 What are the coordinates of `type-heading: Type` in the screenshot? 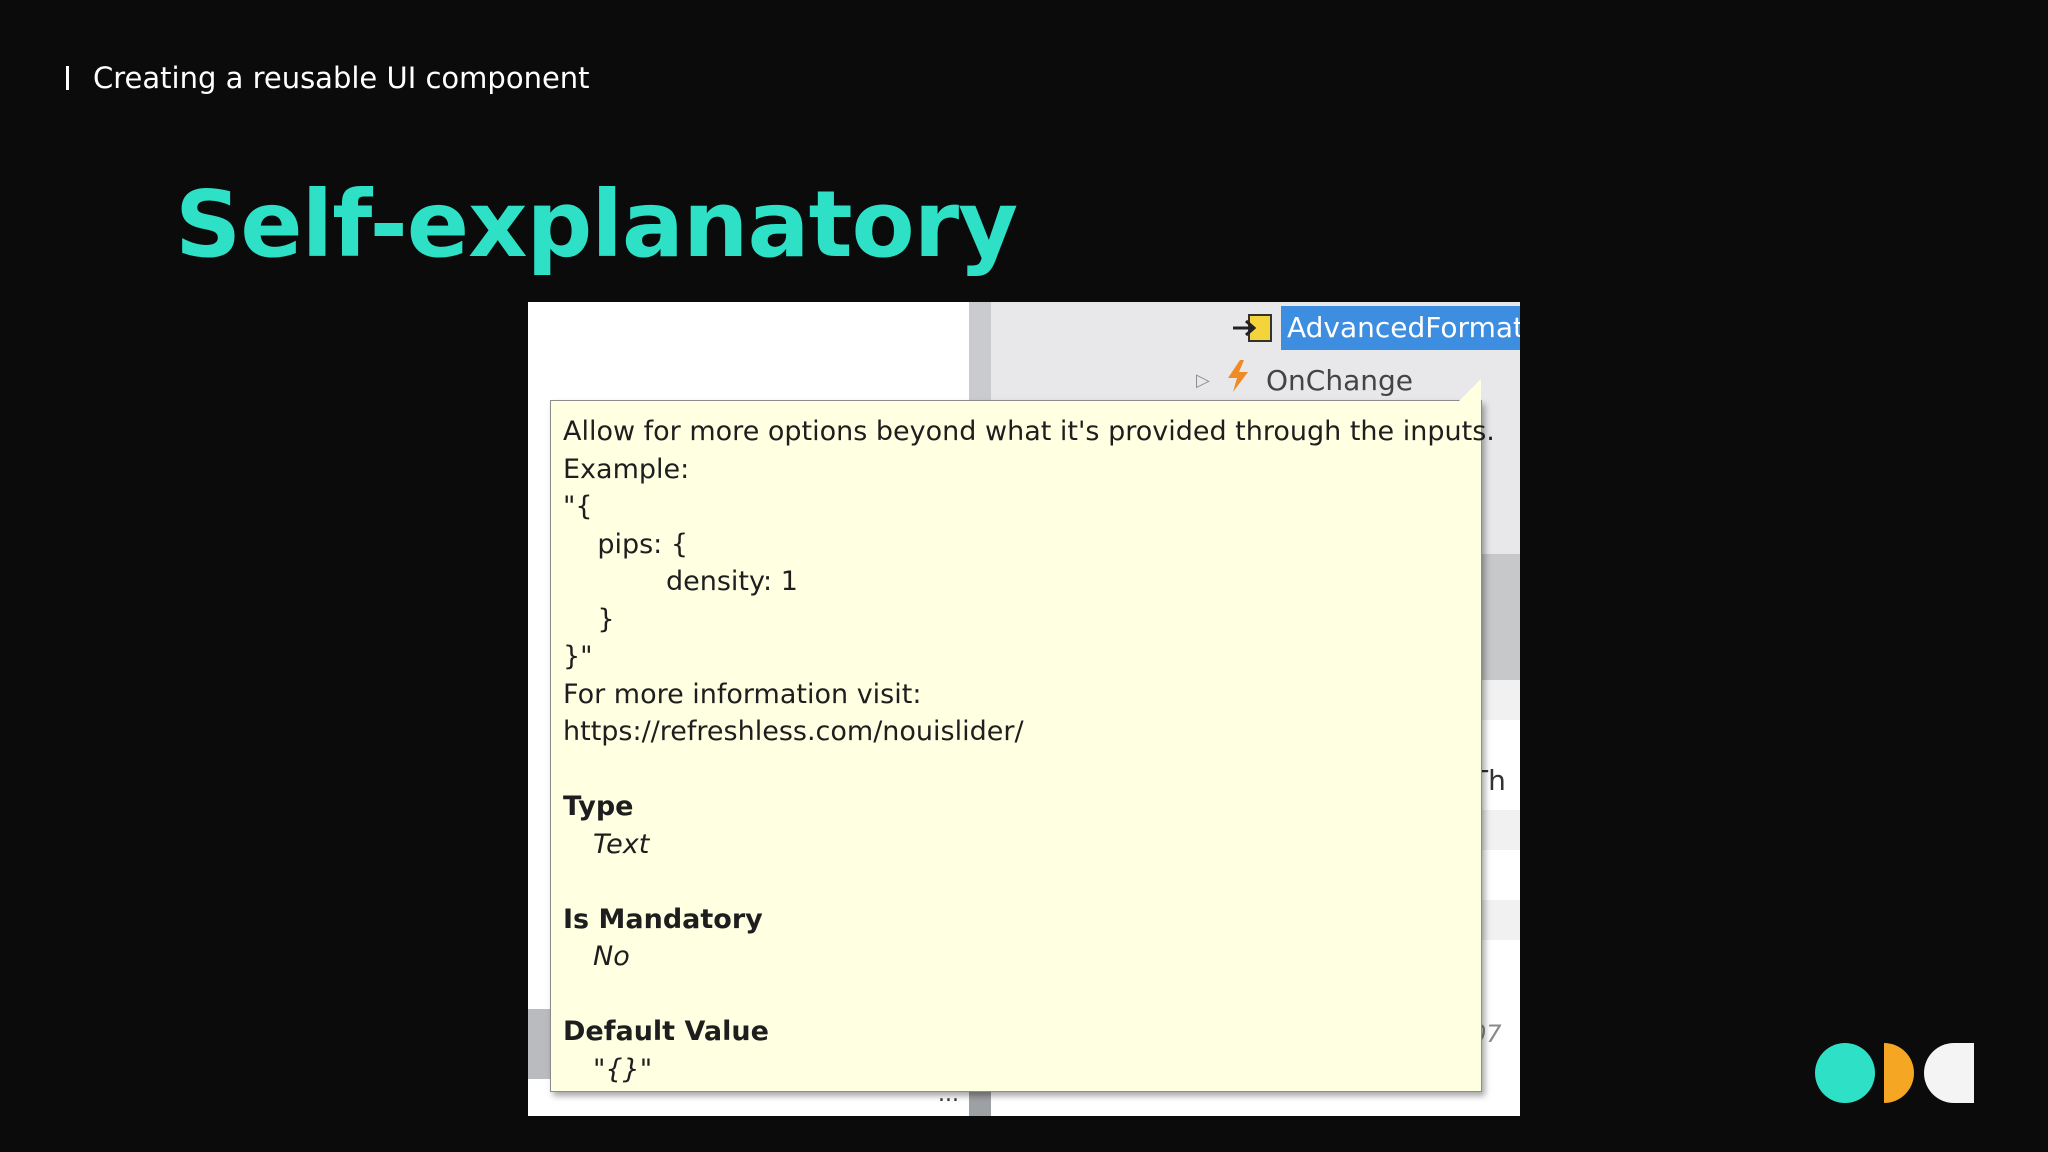 It's located at (598, 806).